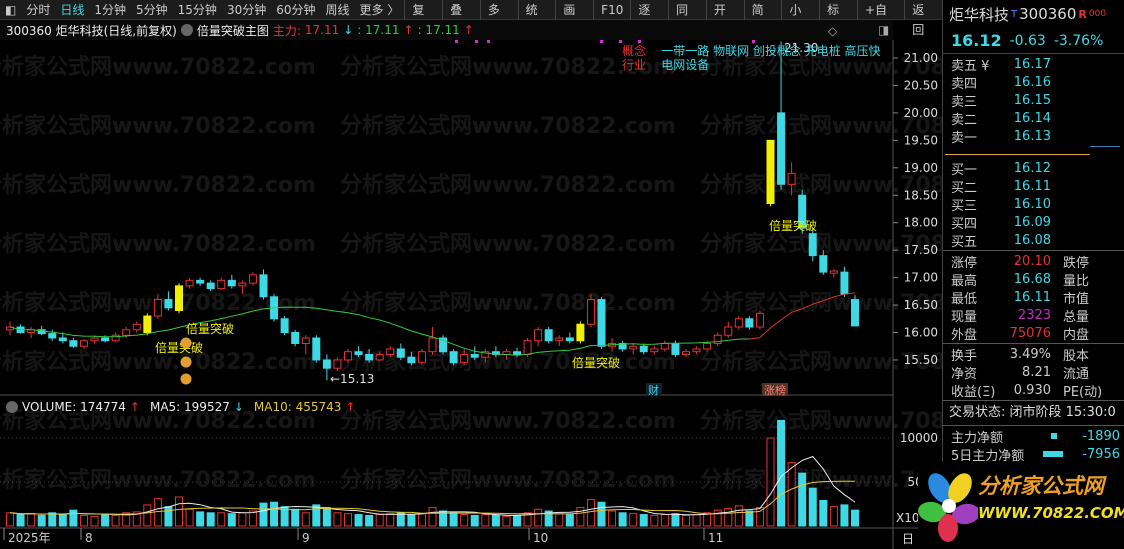 The width and height of the screenshot is (1124, 549). I want to click on row-value: 16.11, so click(1032, 297).